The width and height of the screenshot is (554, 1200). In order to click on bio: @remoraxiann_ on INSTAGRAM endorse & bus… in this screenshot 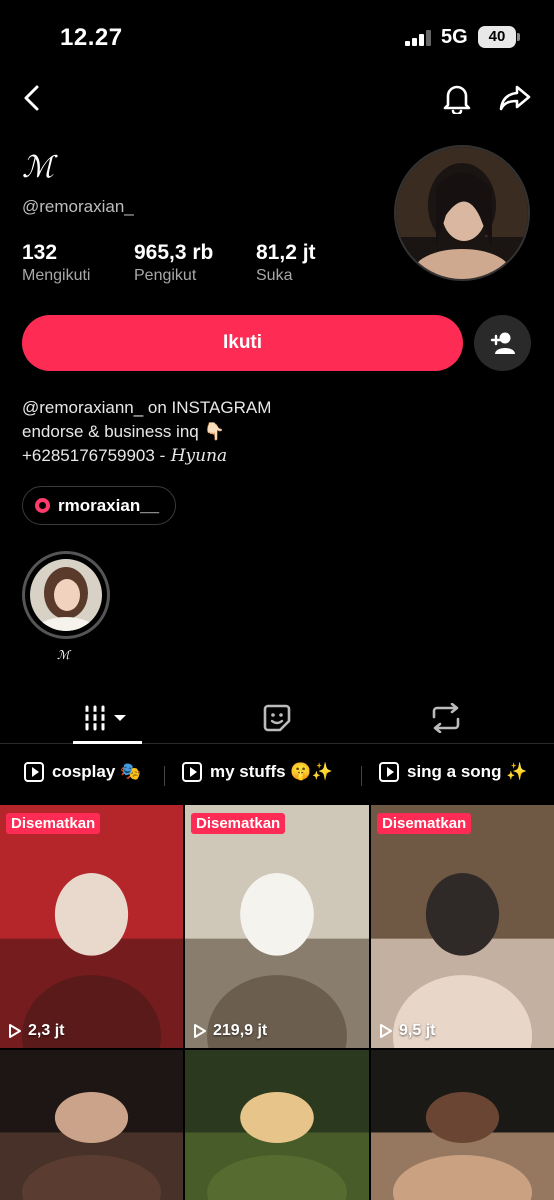, I will do `click(146, 432)`.